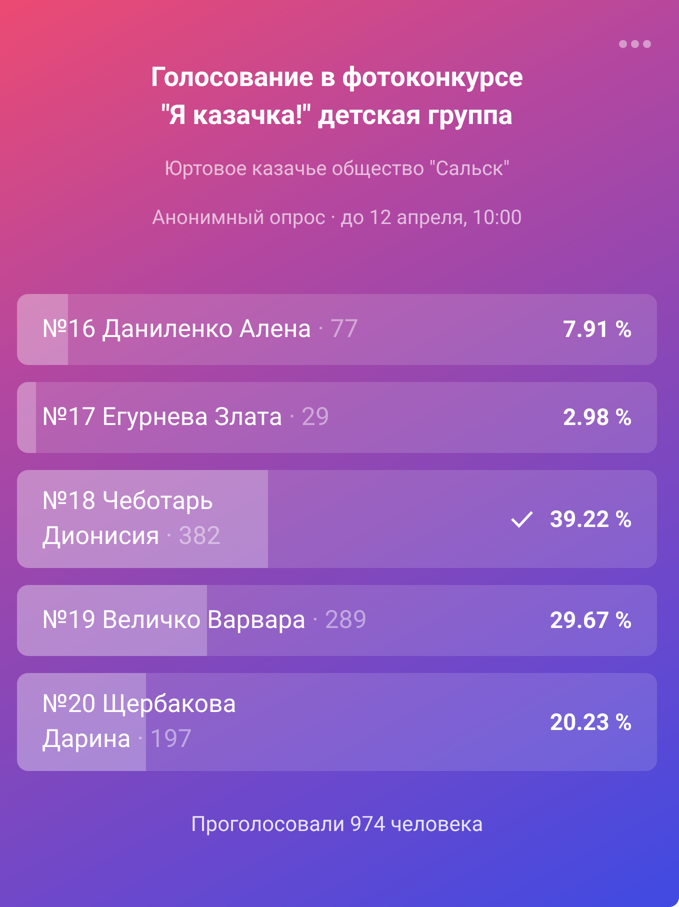 Image resolution: width=679 pixels, height=907 pixels. What do you see at coordinates (522, 519) in the screenshot?
I see `checkmark-icon` at bounding box center [522, 519].